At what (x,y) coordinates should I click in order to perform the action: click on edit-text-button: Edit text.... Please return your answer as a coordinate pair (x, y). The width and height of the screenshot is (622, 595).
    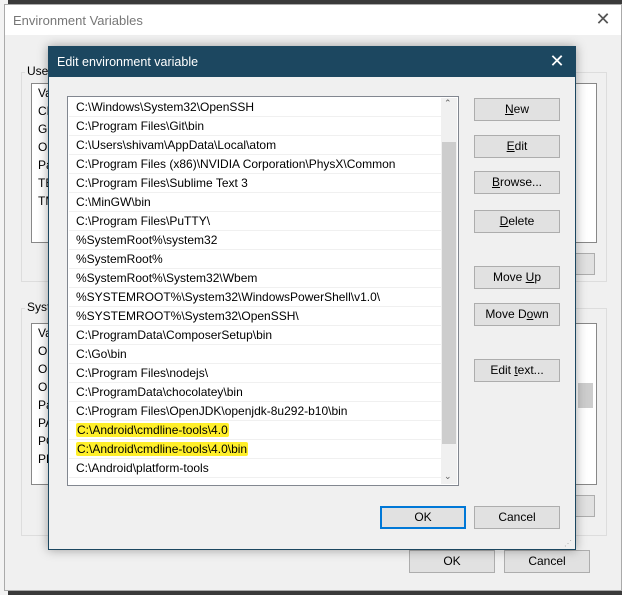
    Looking at the image, I should click on (517, 370).